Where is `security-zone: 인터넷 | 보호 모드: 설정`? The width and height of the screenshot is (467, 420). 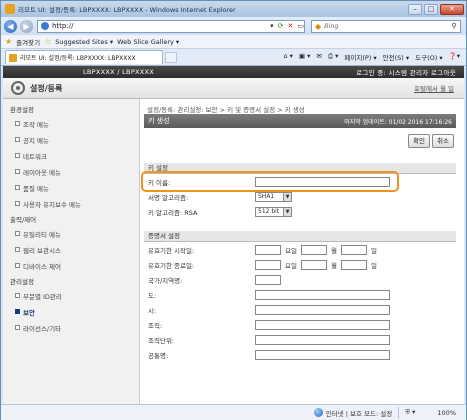
security-zone: 인터넷 | 보호 모드: 설정 is located at coordinates (353, 413).